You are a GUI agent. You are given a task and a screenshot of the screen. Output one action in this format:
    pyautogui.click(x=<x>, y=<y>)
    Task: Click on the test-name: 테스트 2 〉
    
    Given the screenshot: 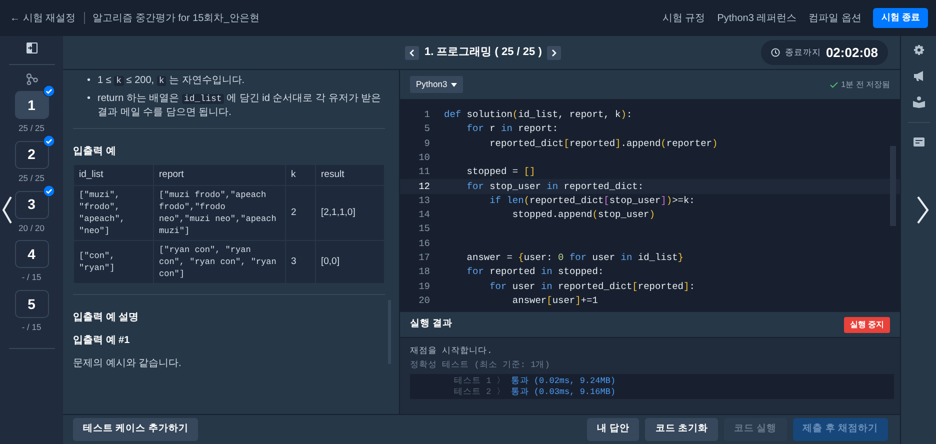 What is the action you would take?
    pyautogui.click(x=480, y=392)
    